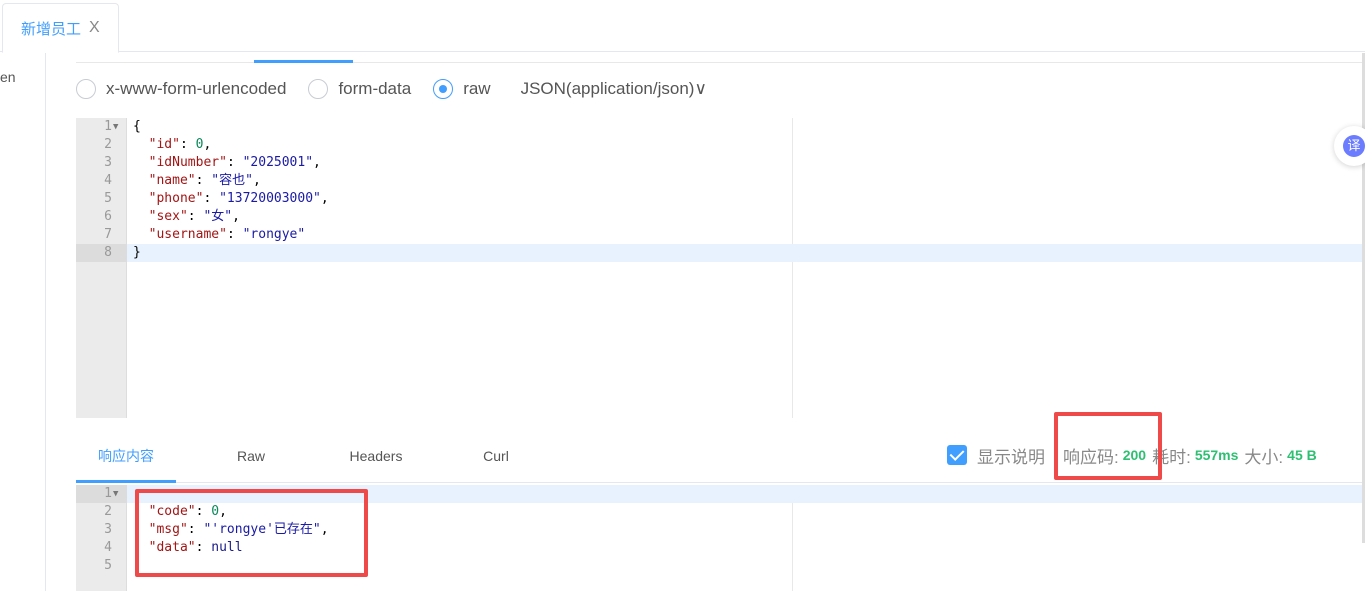  I want to click on status-code-value: 200, so click(1134, 455).